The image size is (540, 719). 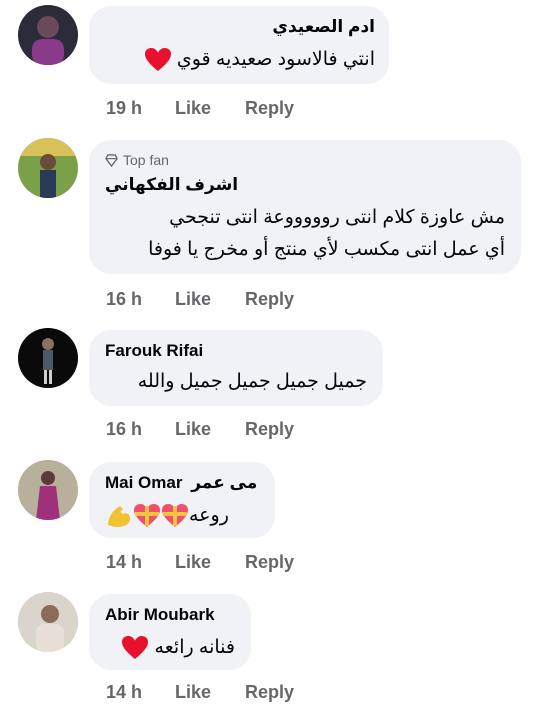 I want to click on comment-bubble: Abir Moubark فنانه رائعه, so click(x=170, y=632).